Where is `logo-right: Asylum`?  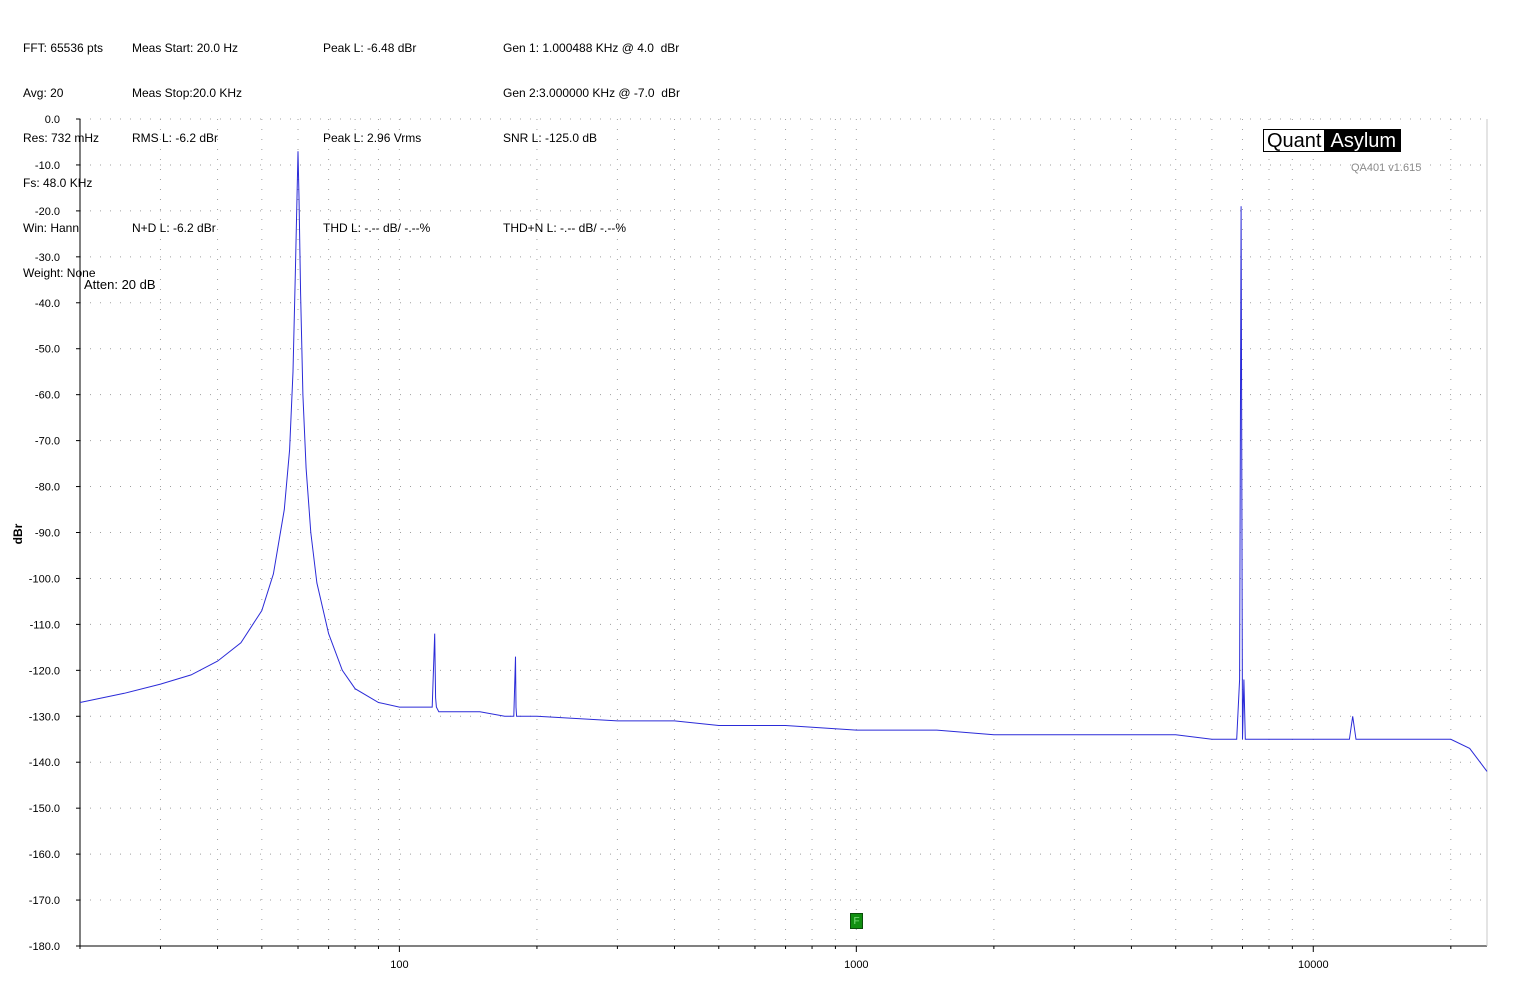
logo-right: Asylum is located at coordinates (1363, 140).